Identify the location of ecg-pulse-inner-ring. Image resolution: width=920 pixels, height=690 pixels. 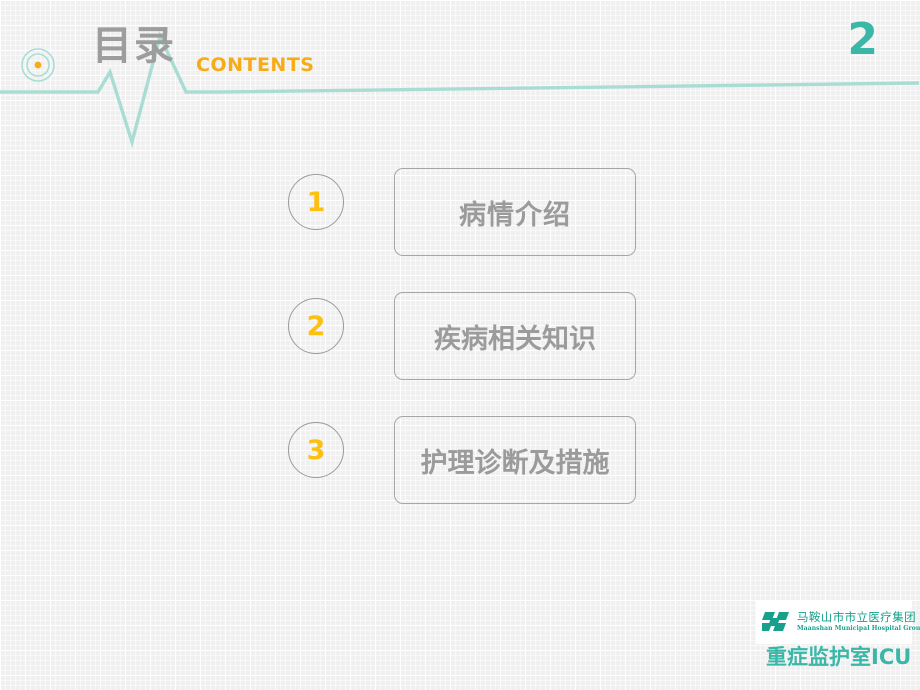
(38, 65).